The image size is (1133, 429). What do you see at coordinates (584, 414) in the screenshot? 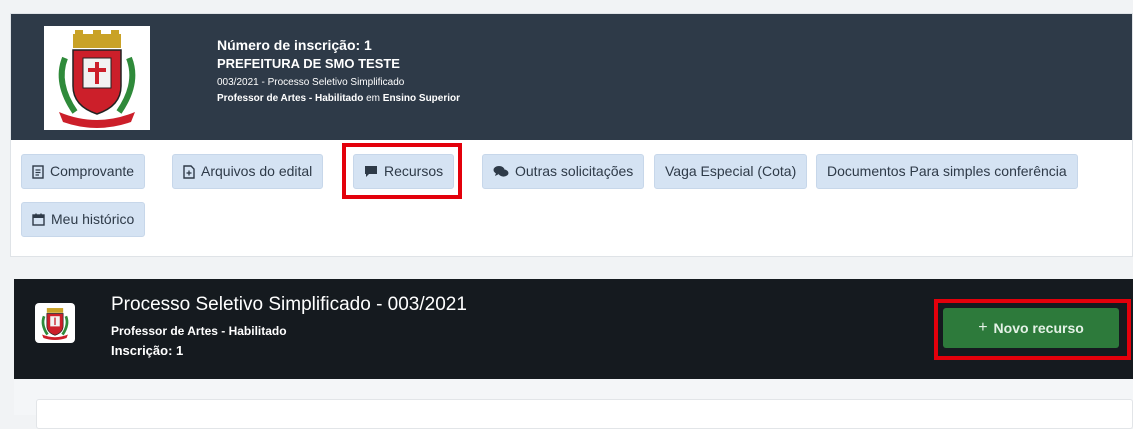
I see `appeals-list-panel` at bounding box center [584, 414].